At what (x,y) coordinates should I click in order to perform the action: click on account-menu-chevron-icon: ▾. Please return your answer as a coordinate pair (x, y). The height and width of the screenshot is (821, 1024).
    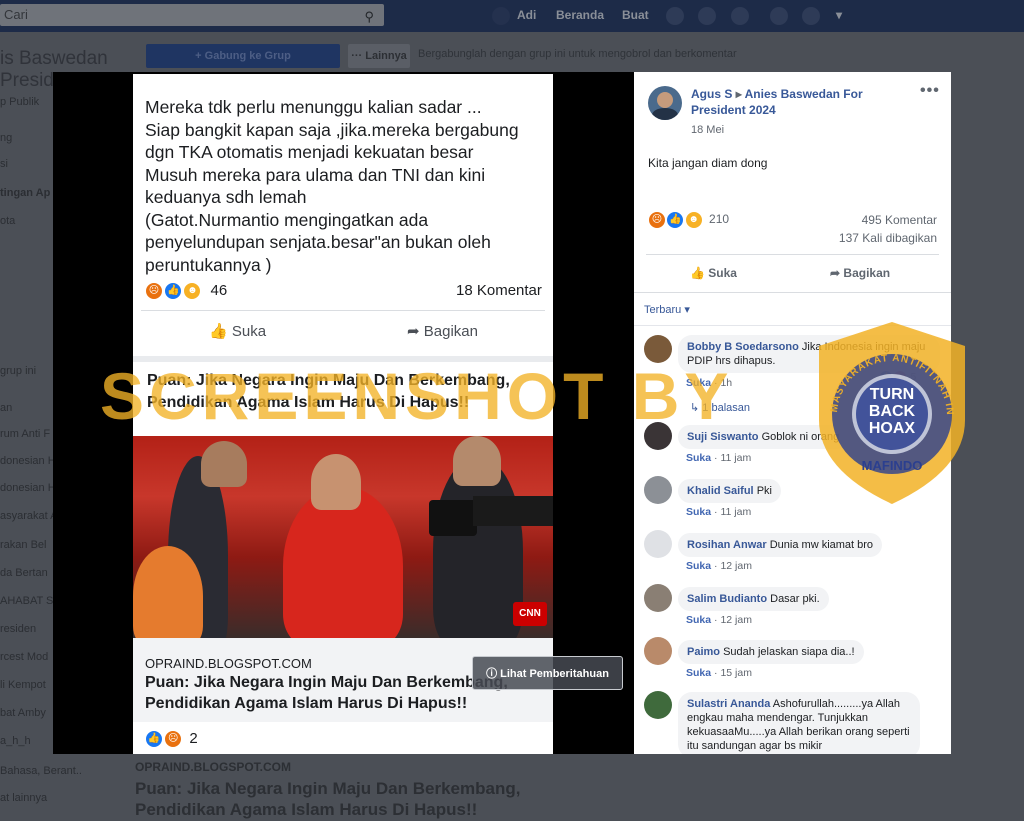
    Looking at the image, I should click on (839, 16).